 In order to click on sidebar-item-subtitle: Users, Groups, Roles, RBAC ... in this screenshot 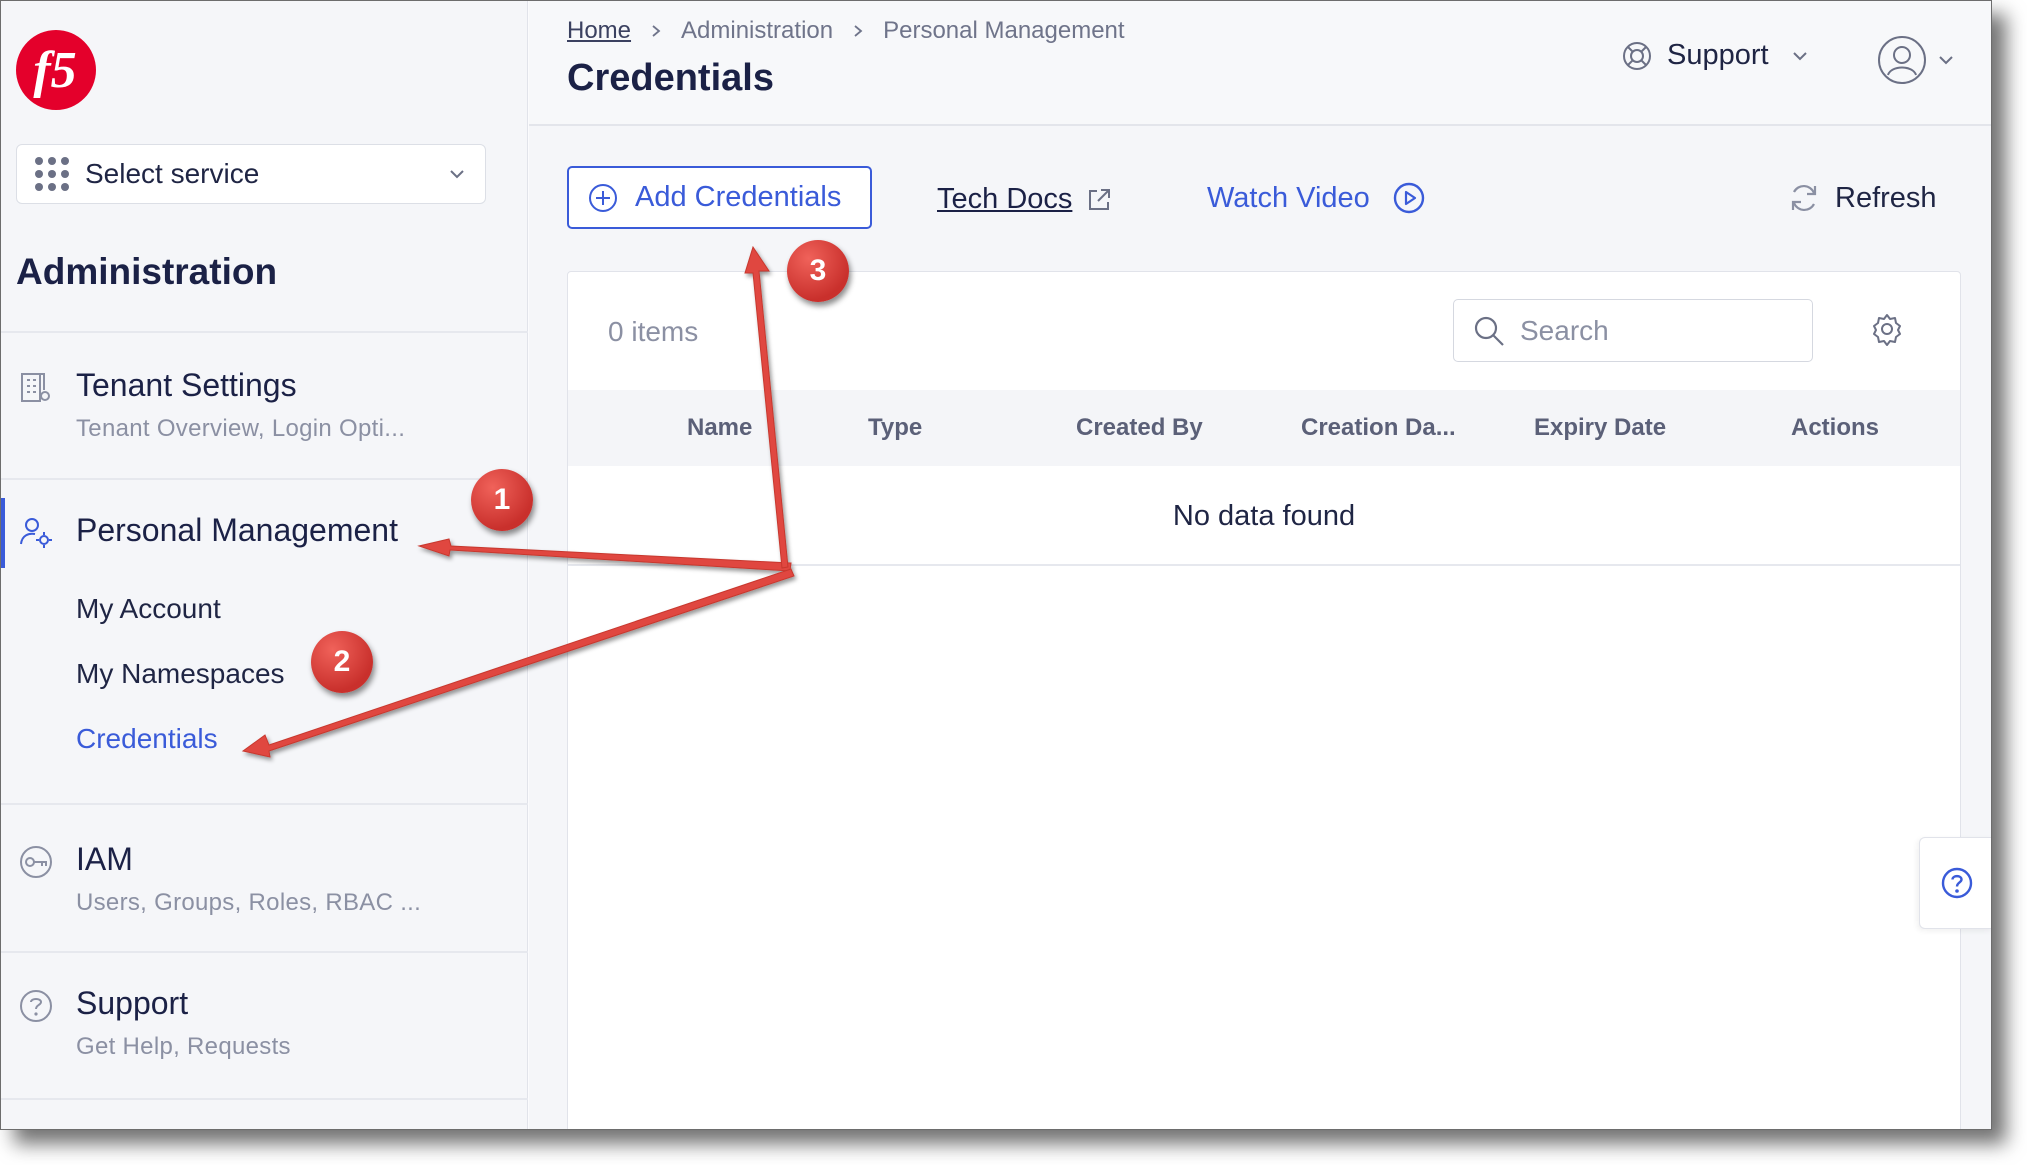, I will do `click(249, 902)`.